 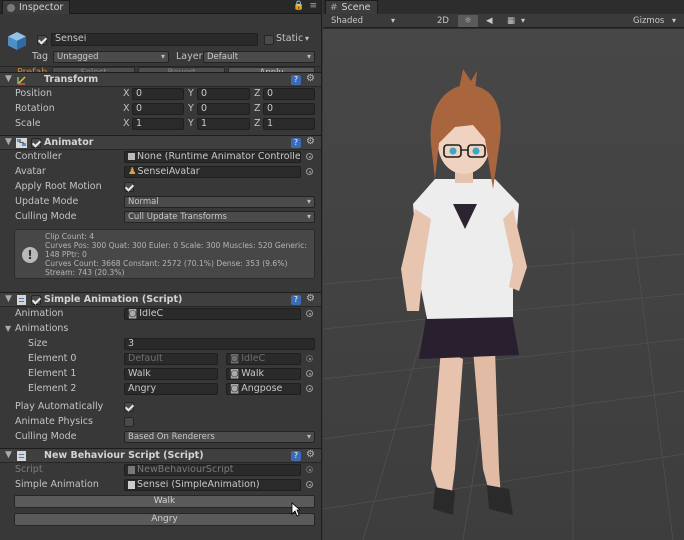 What do you see at coordinates (189, 56) in the screenshot?
I see `layer-label: Layer` at bounding box center [189, 56].